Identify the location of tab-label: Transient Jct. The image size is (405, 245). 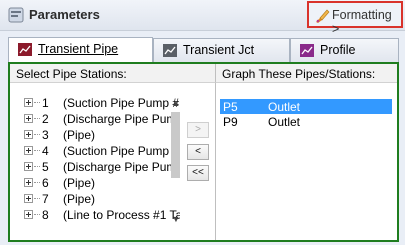
(219, 50).